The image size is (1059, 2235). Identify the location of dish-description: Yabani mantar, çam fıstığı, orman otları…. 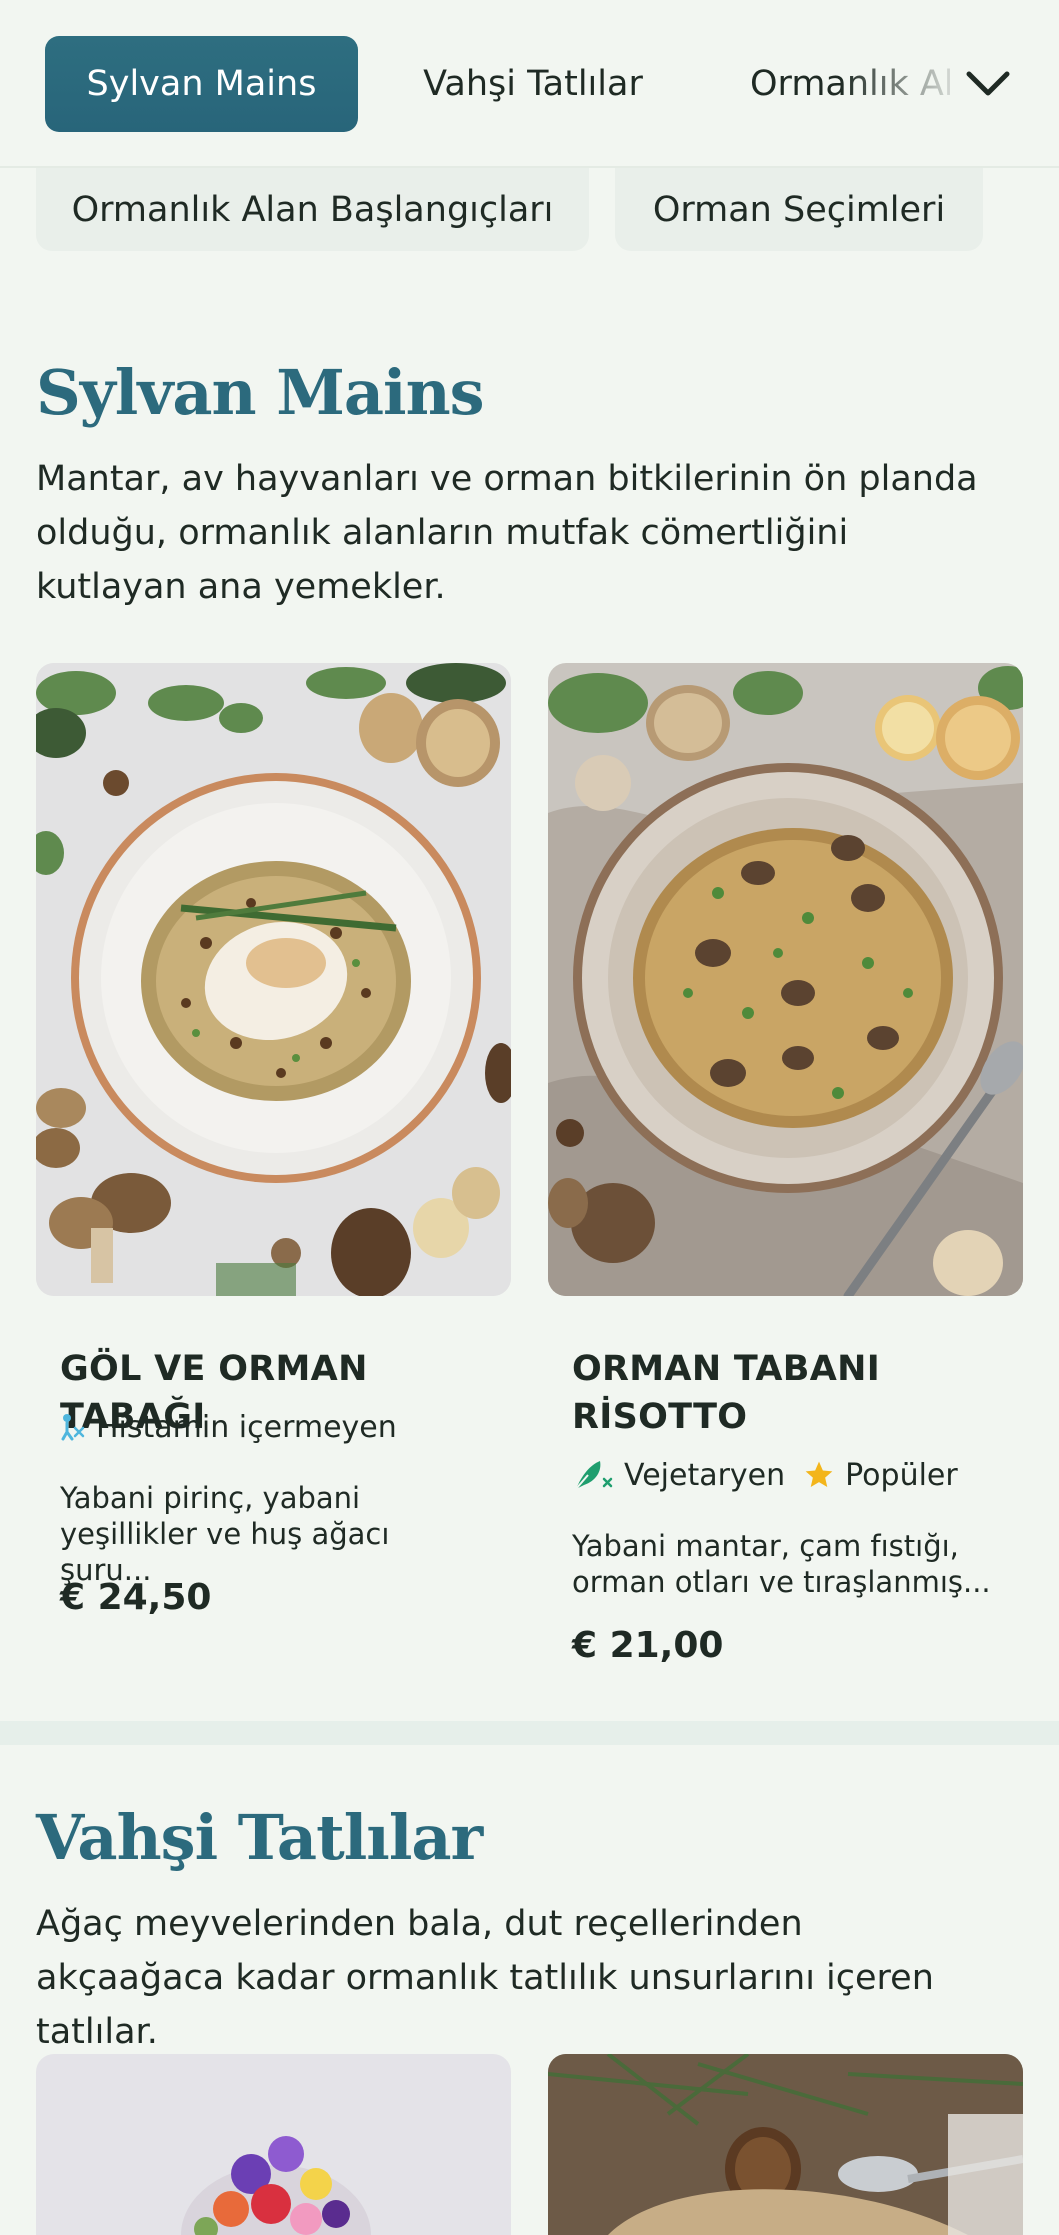
(781, 1564).